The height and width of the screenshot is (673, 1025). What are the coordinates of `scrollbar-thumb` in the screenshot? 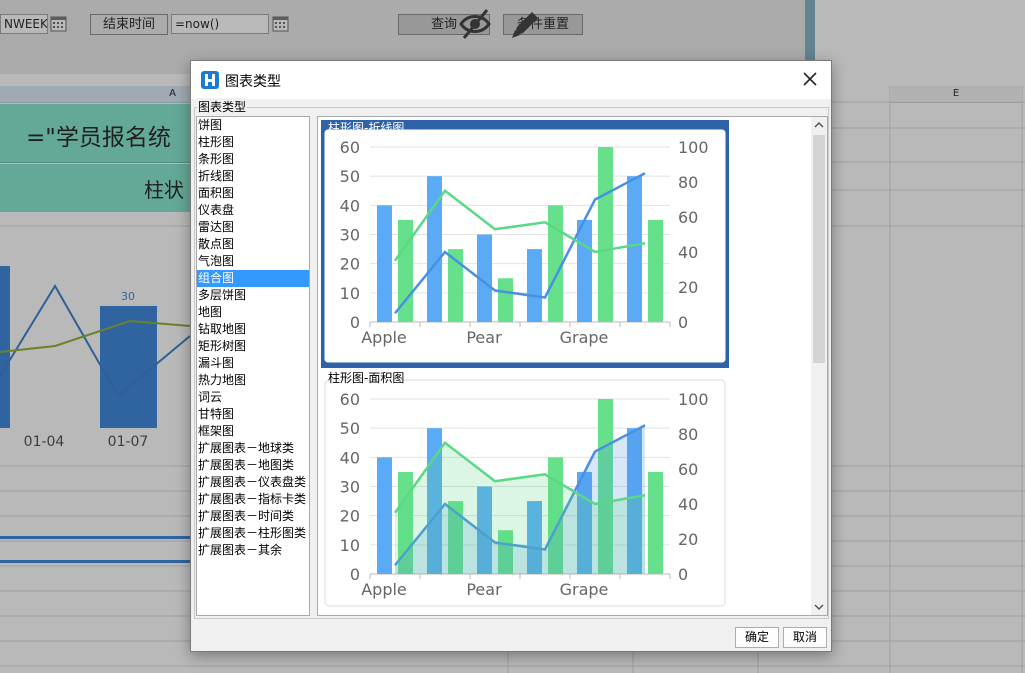 It's located at (819, 249).